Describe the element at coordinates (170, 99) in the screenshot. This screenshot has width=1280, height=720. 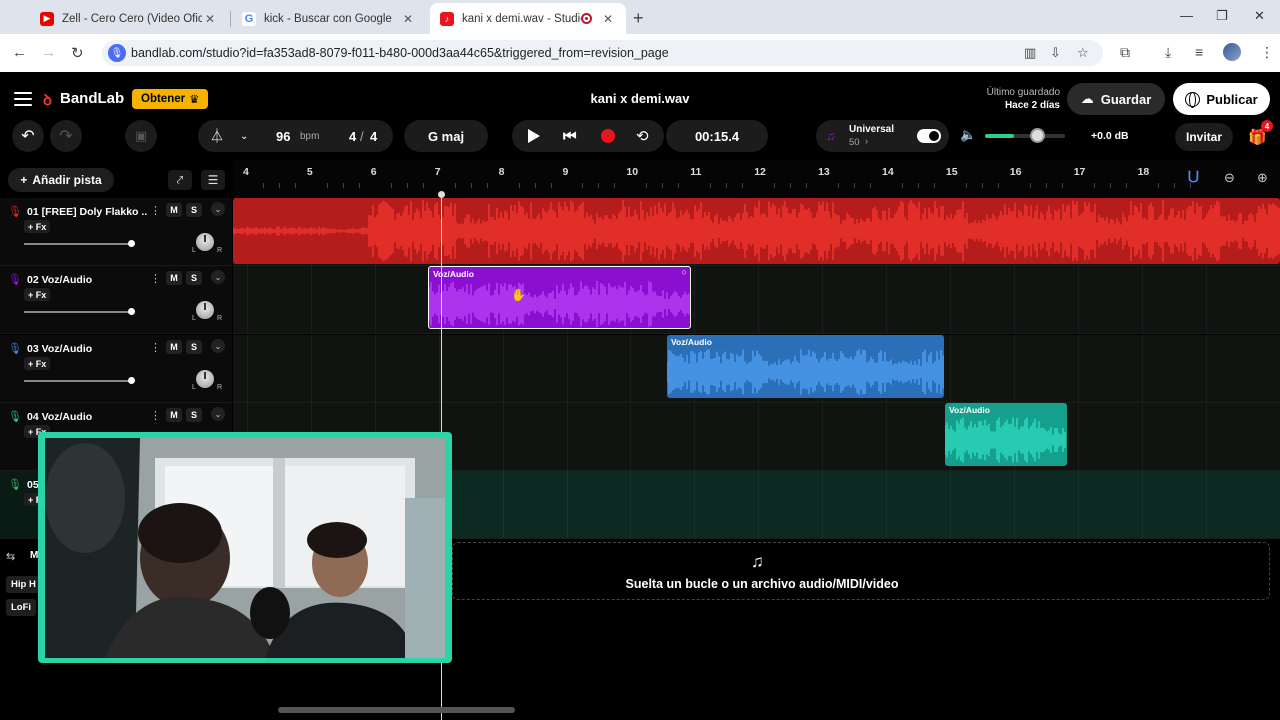
I see `get-membership-button: Obtener ♛` at that location.